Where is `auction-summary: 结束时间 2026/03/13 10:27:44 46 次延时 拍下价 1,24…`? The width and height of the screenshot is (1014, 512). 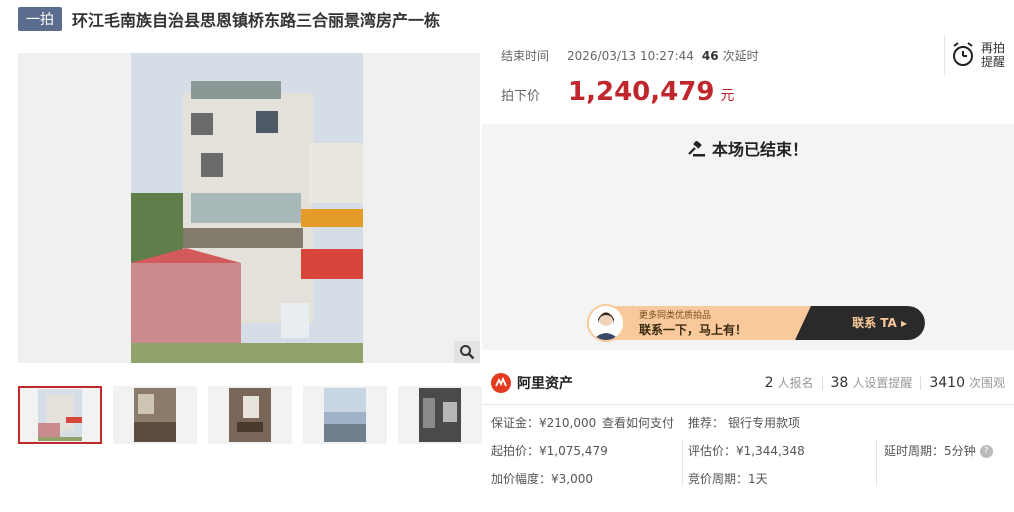
auction-summary: 结束时间 2026/03/13 10:27:44 46 次延时 拍下价 1,24… is located at coordinates (748, 76).